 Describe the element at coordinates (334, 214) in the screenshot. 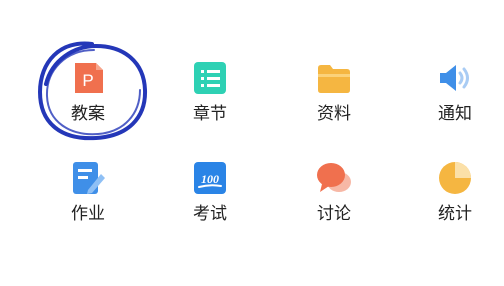

I see `menu-label-discussion: 讨论` at that location.